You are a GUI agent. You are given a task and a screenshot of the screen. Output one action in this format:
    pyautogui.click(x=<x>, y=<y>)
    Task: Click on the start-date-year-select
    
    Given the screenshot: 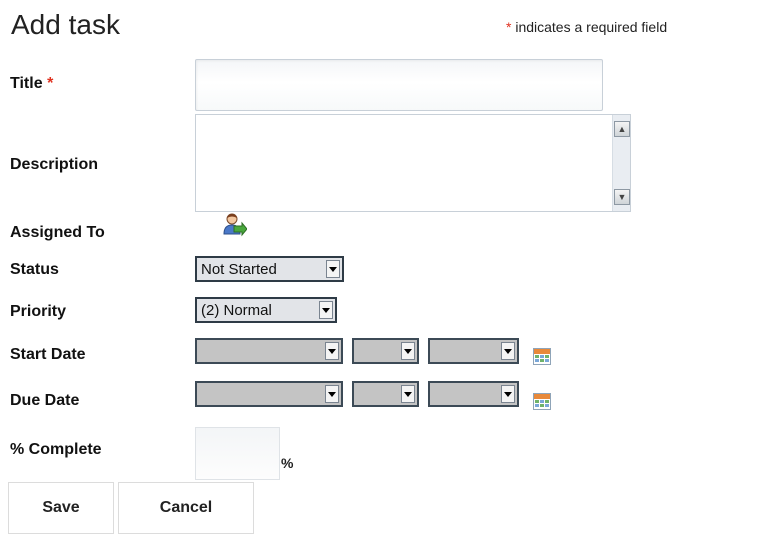 What is the action you would take?
    pyautogui.click(x=473, y=351)
    